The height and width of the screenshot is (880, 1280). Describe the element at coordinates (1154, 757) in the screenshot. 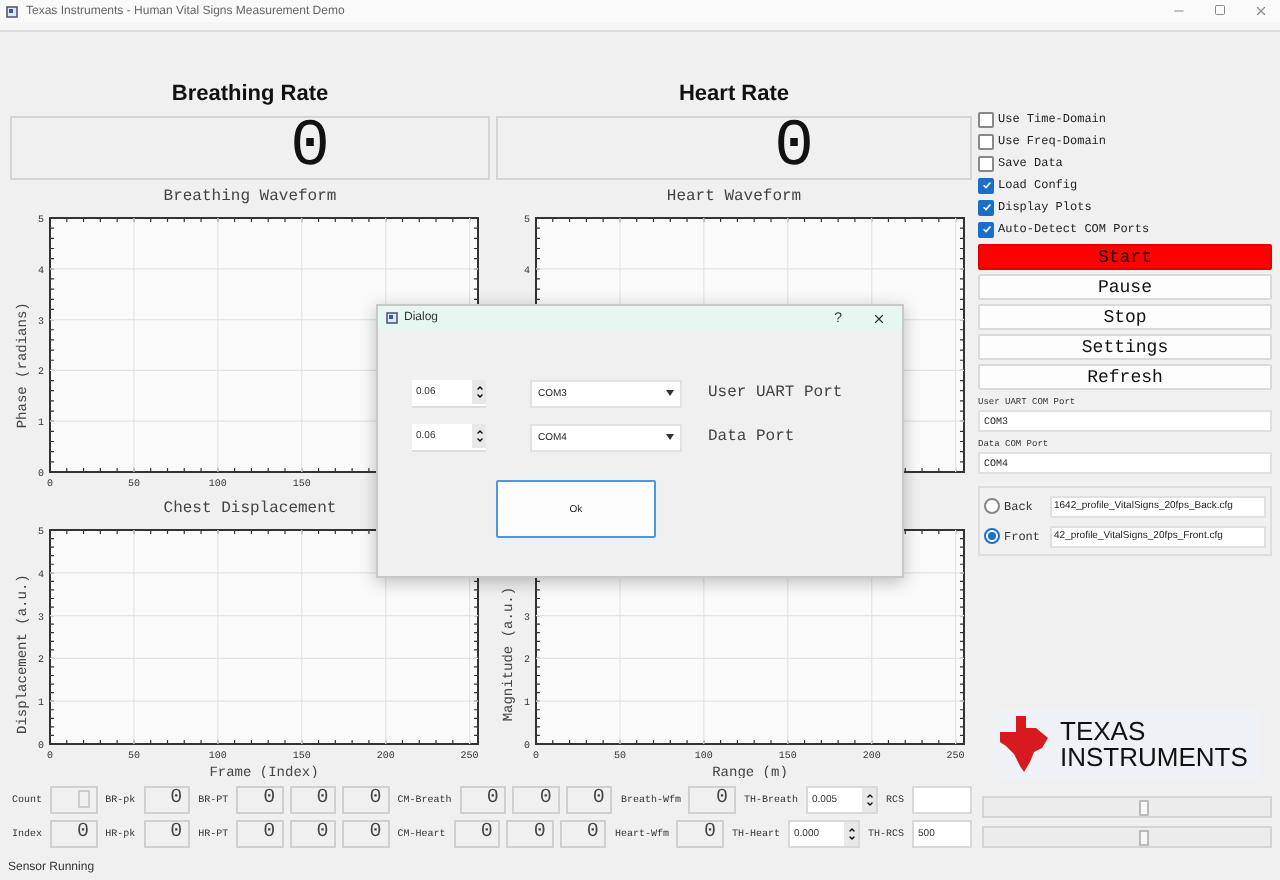

I see `logo-text: INSTRUMENTS` at that location.